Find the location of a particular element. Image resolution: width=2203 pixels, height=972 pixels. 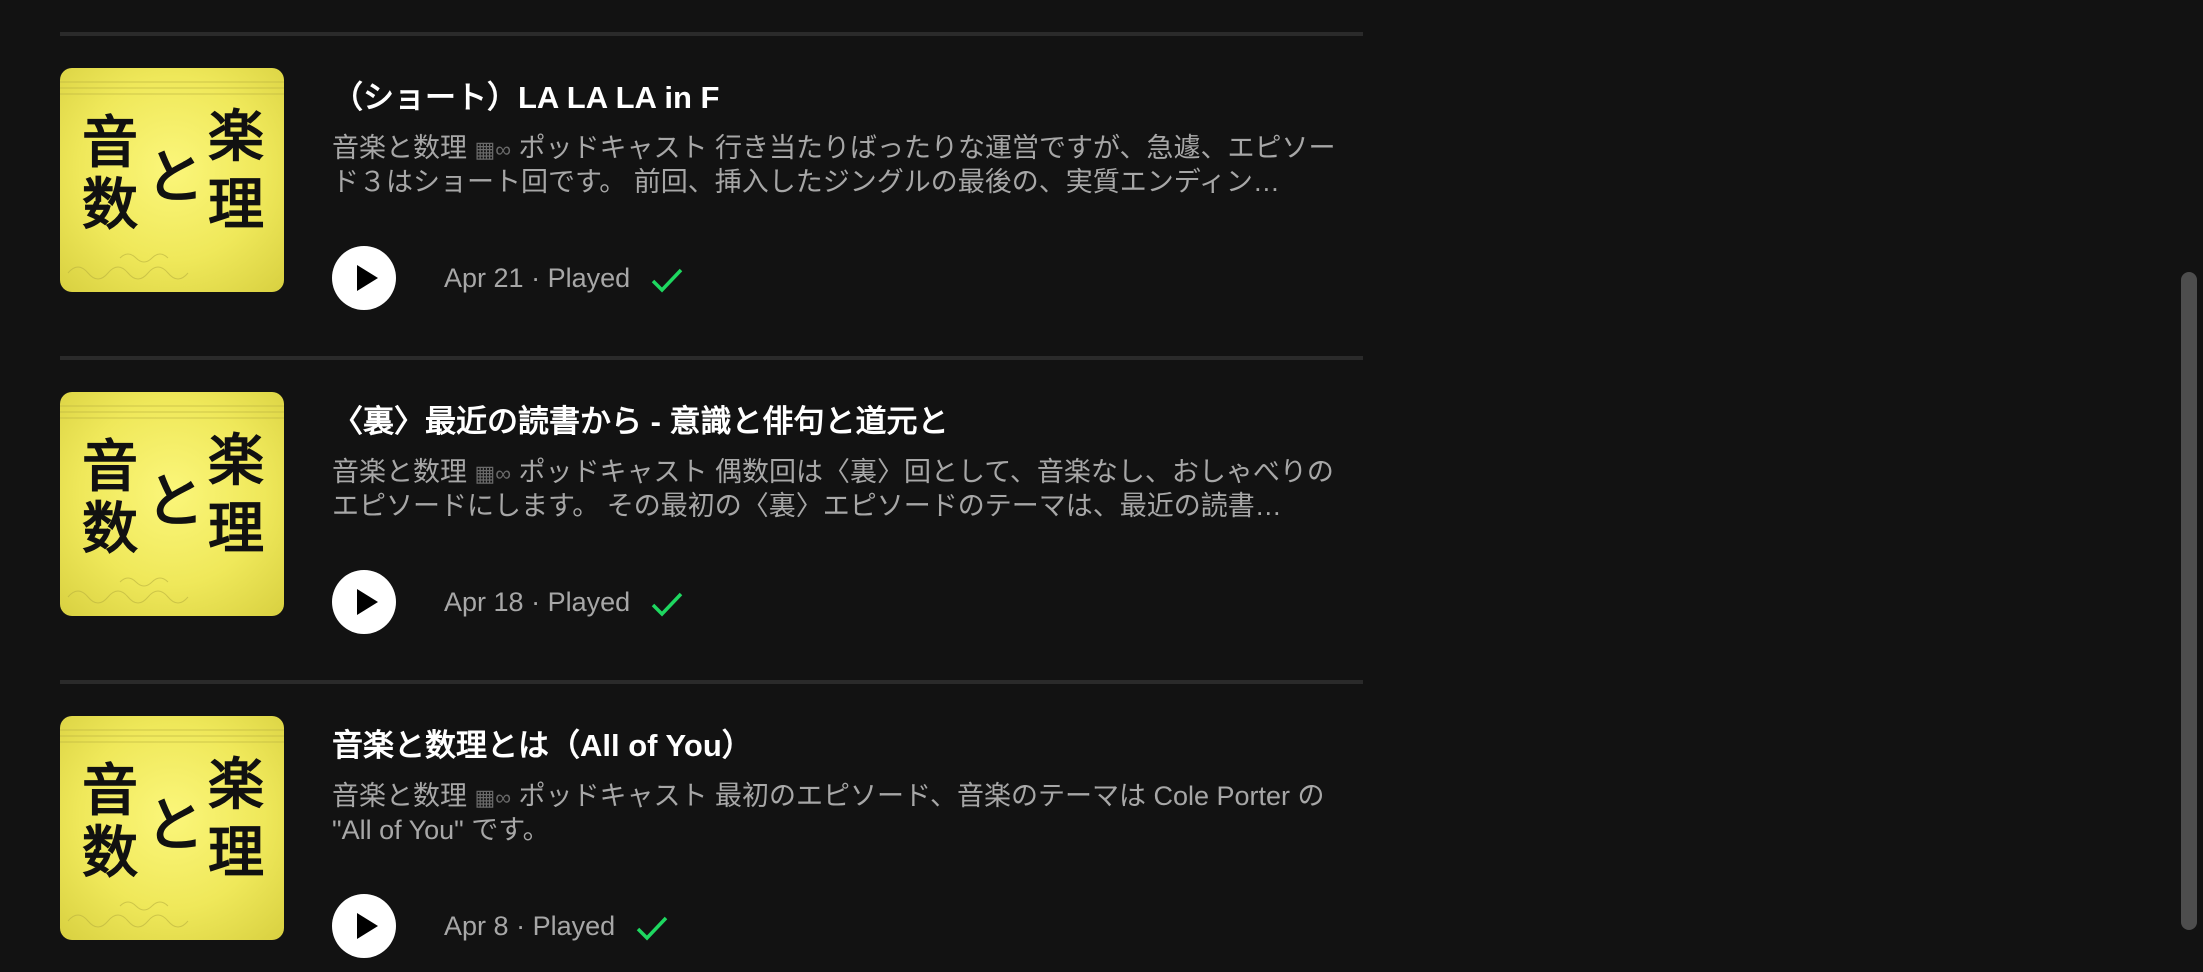

episode-meta: Apr 8 · Played is located at coordinates (556, 926).